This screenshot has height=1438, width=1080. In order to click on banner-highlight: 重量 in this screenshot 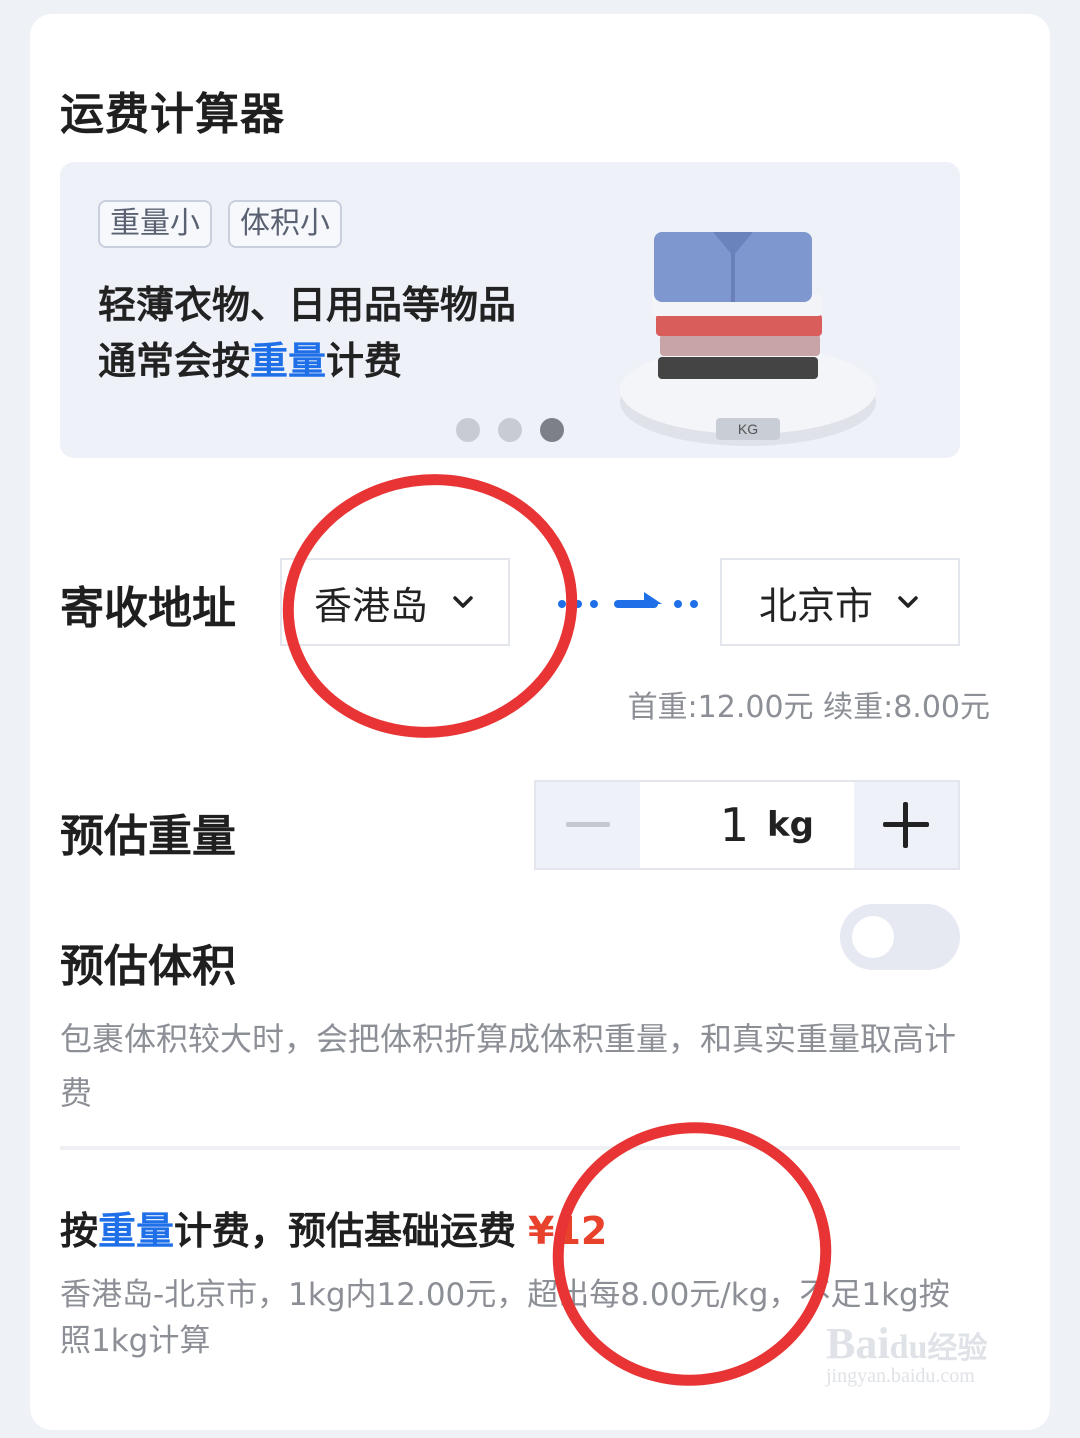, I will do `click(288, 361)`.